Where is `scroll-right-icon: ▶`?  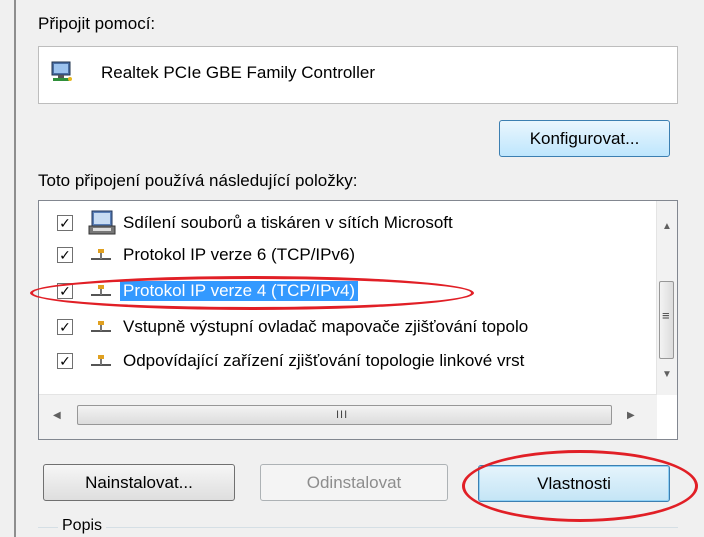
scroll-right-icon: ▶ is located at coordinates (631, 415).